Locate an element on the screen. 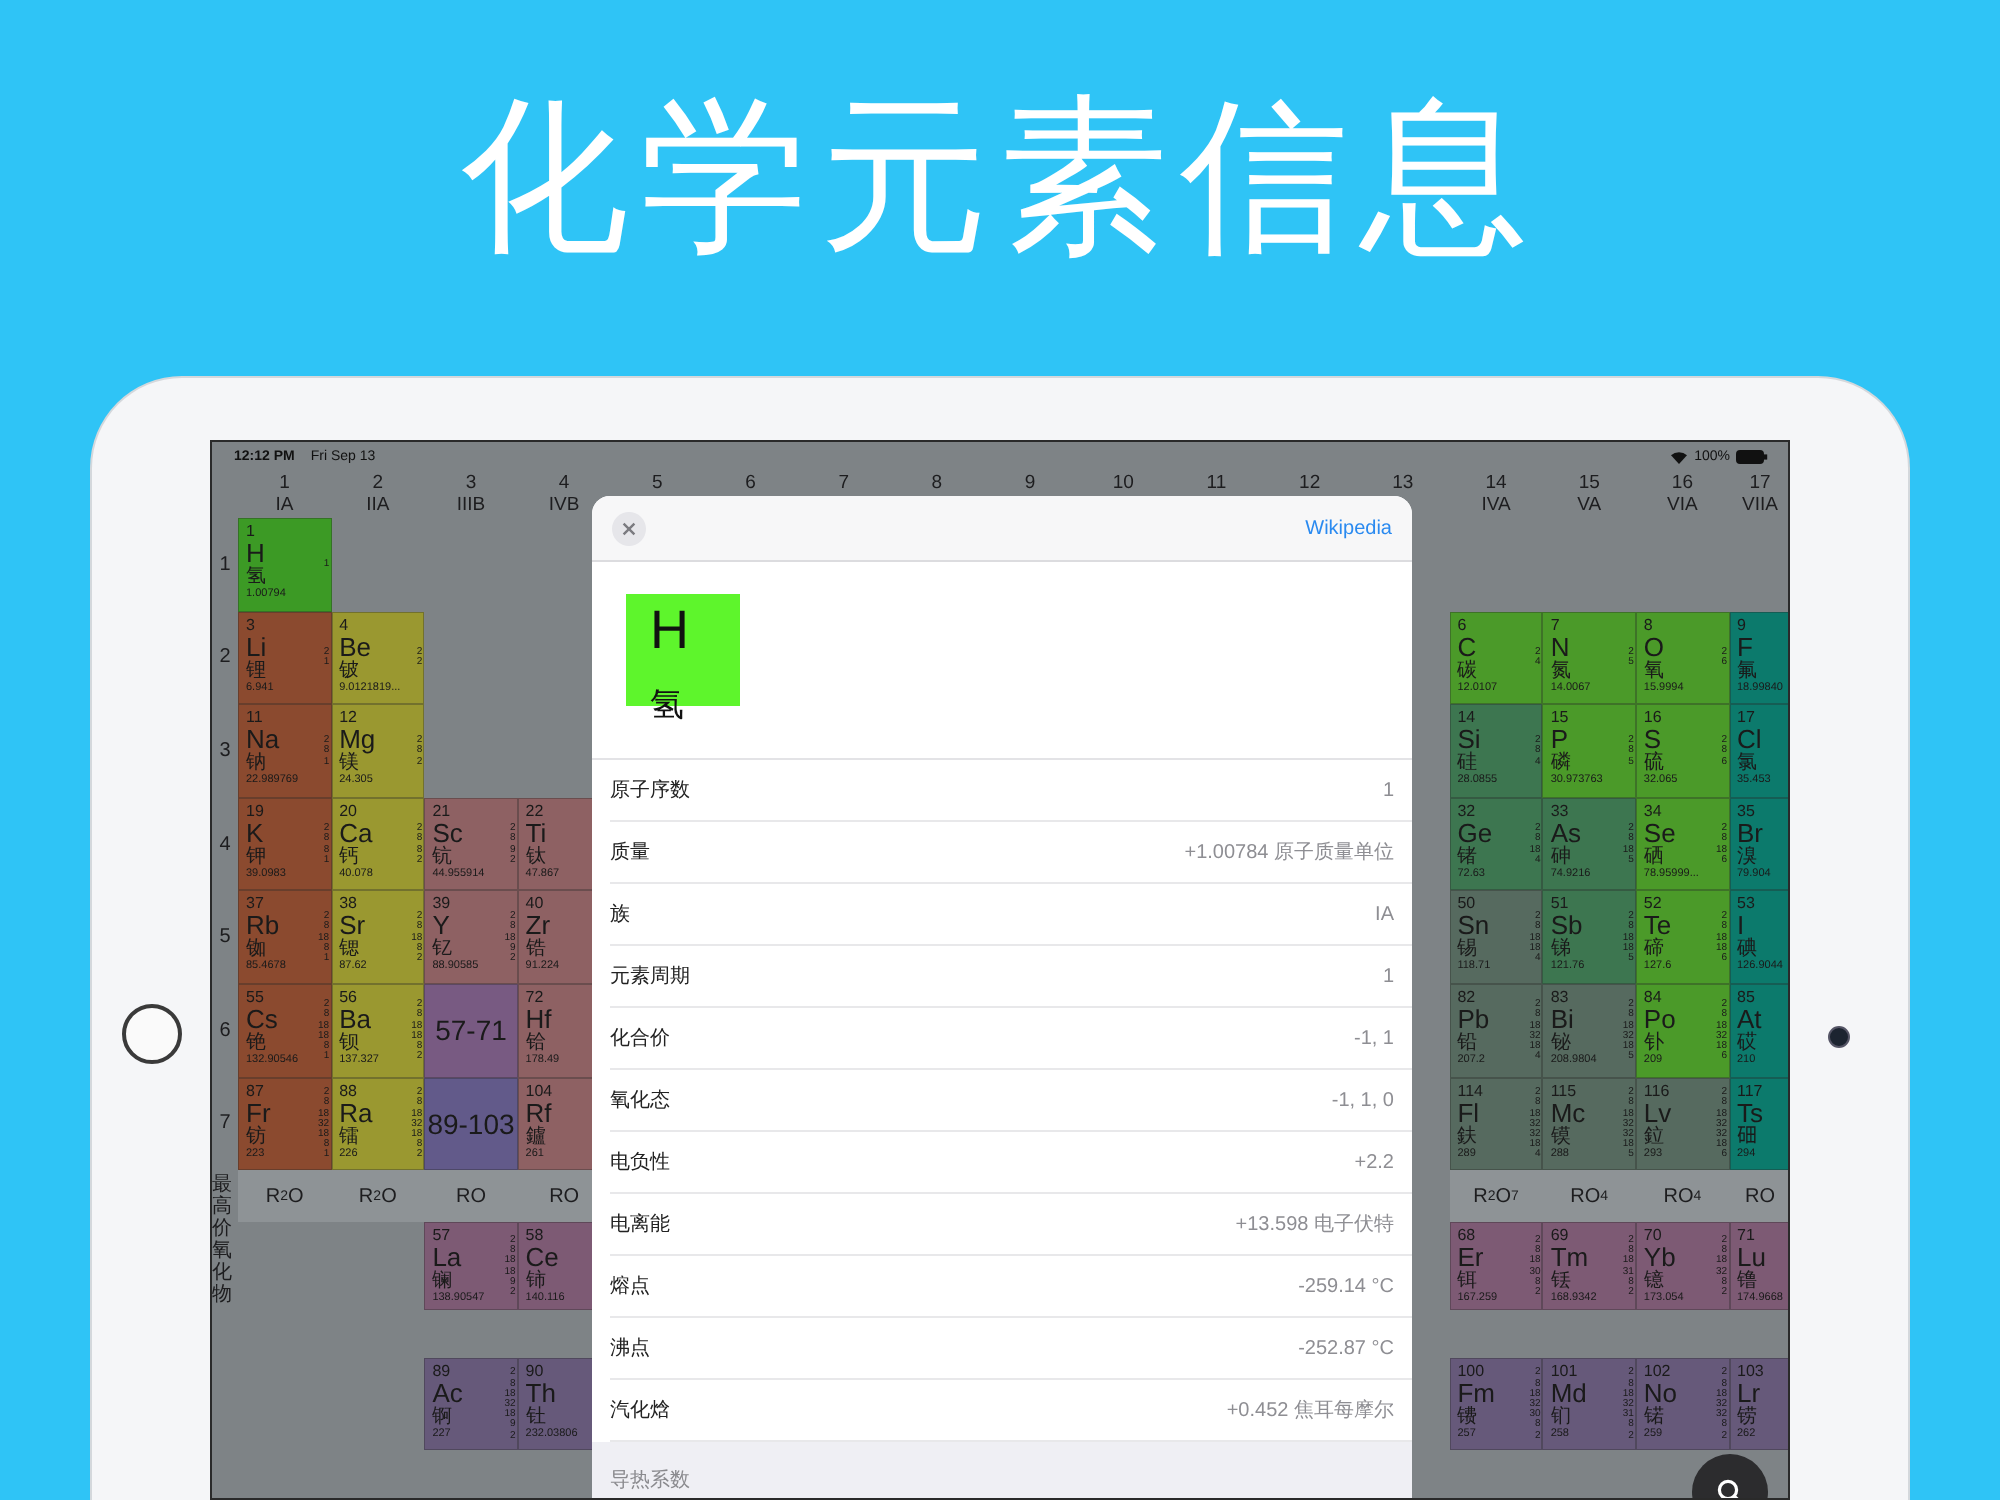 This screenshot has height=1500, width=2000. element-name: 铋 is located at coordinates (1560, 1043).